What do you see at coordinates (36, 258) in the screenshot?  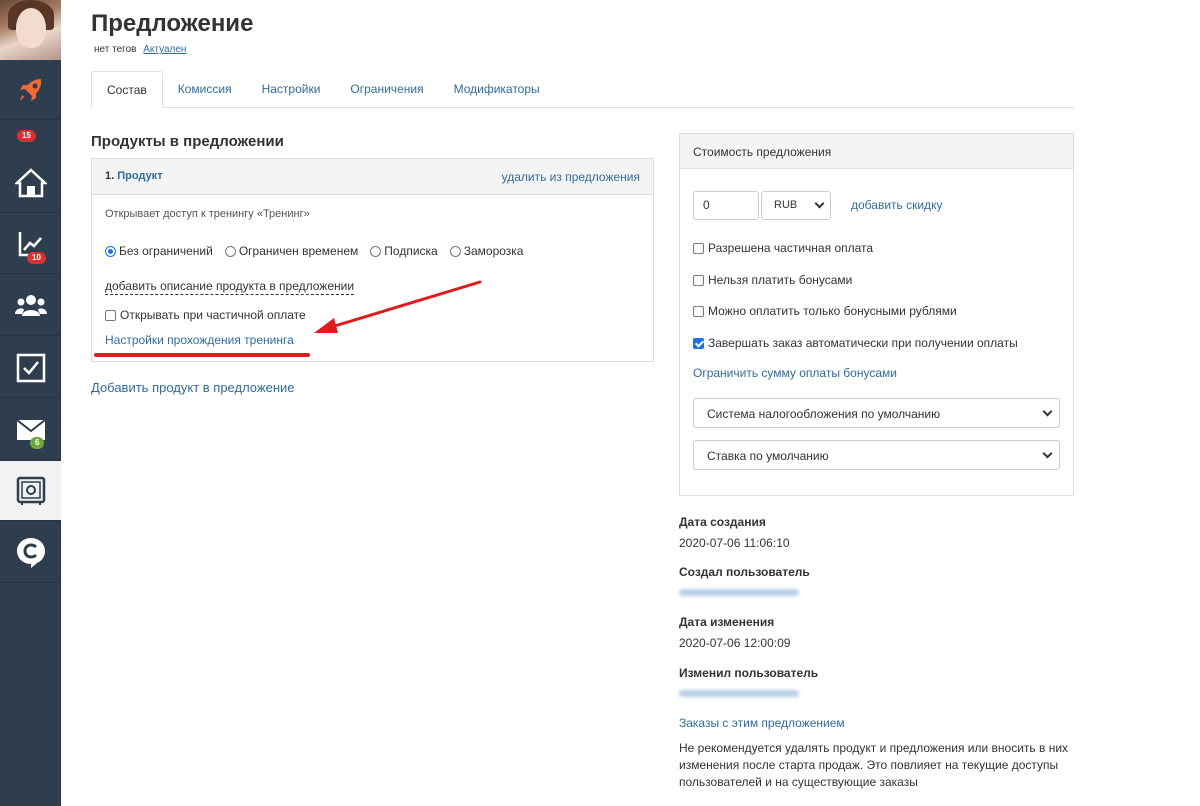 I see `stats-badge: 10` at bounding box center [36, 258].